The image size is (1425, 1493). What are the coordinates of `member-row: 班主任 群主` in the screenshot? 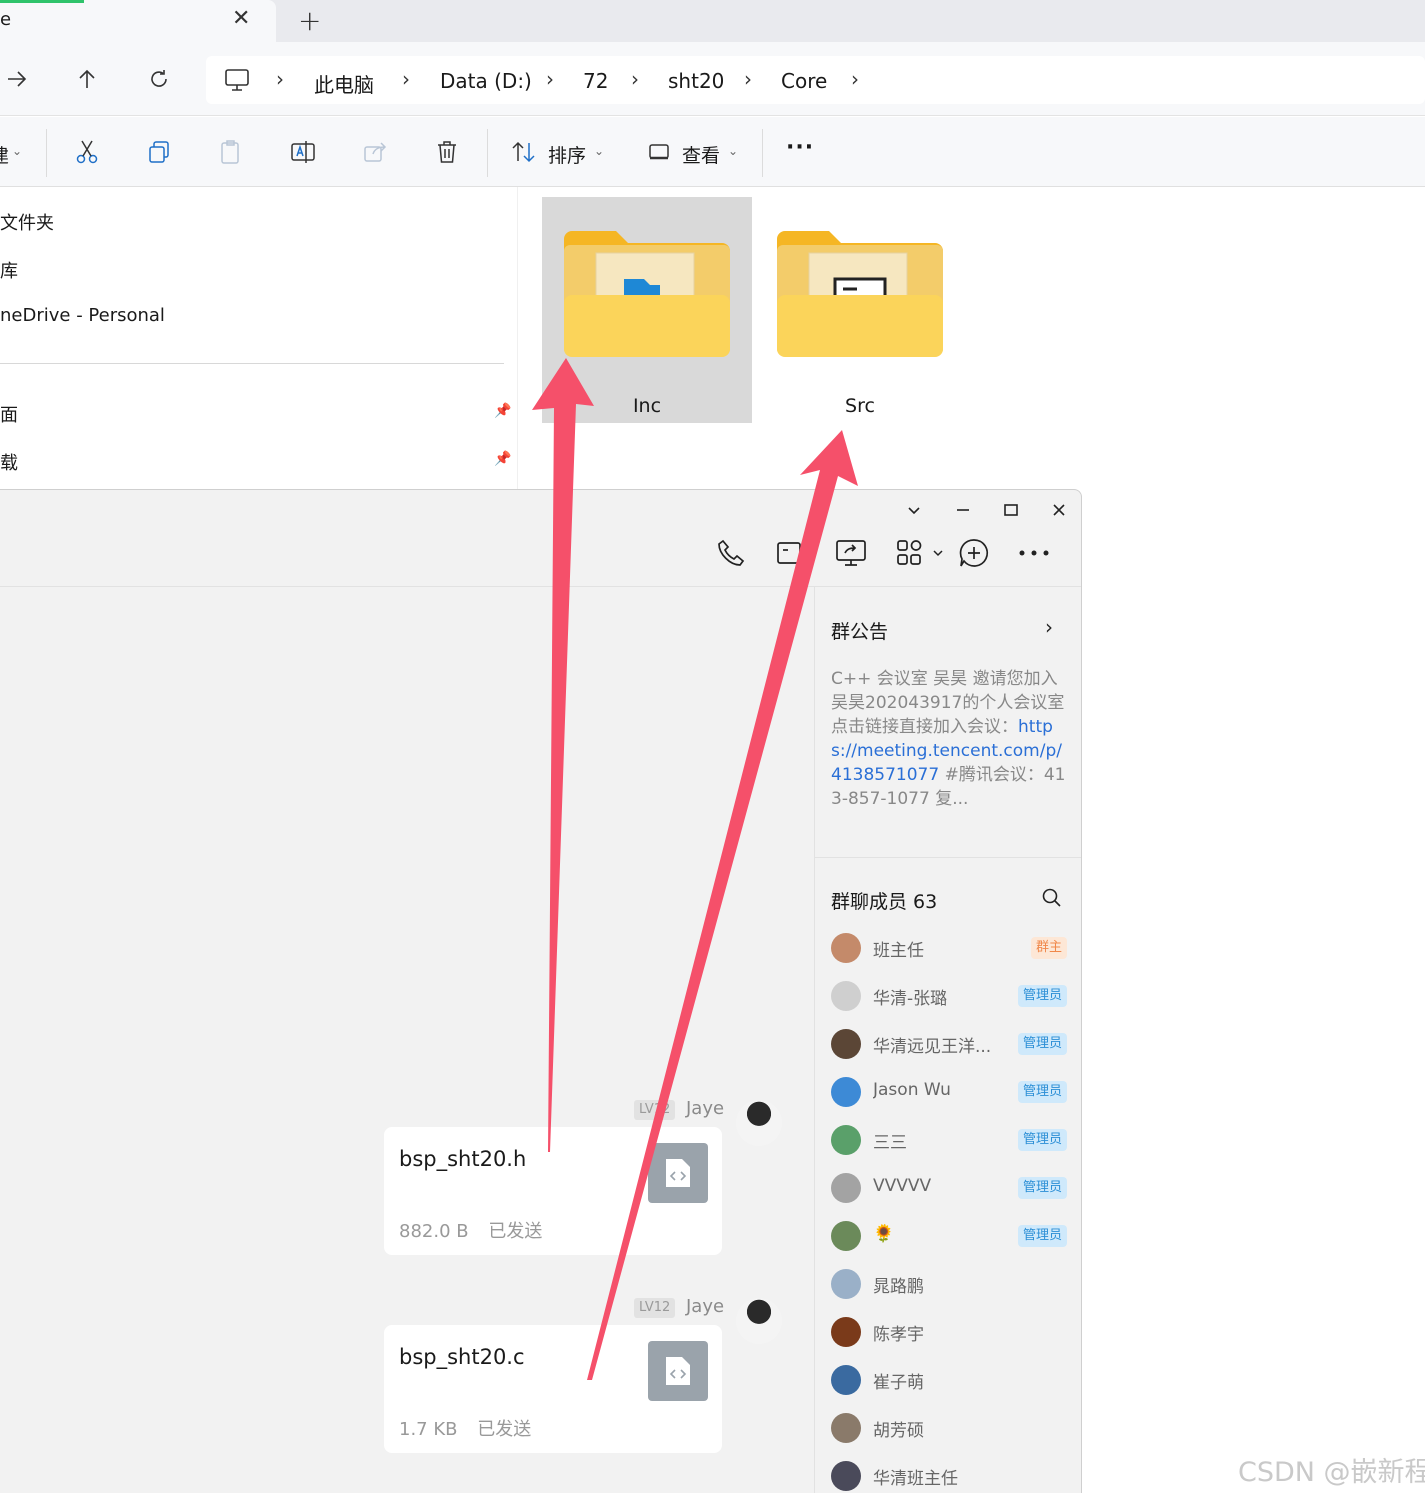 It's located at (949, 948).